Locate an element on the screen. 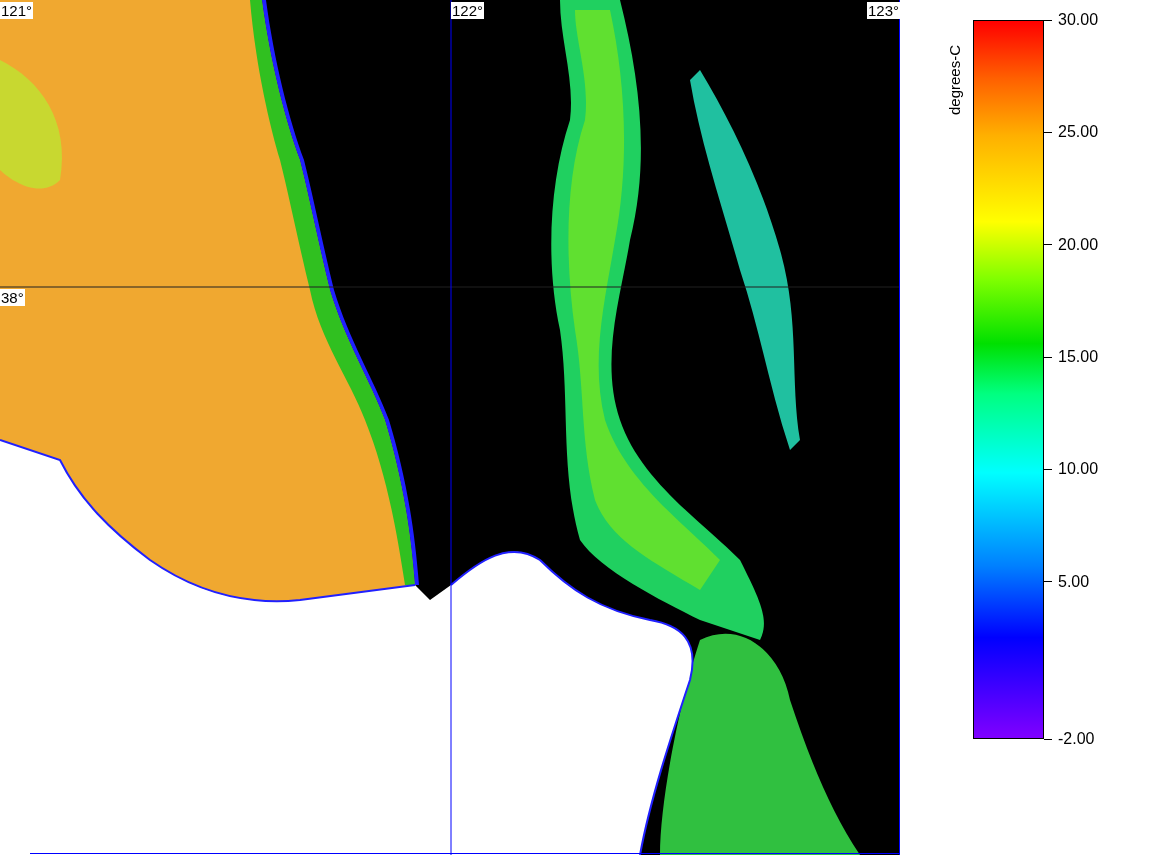 This screenshot has height=855, width=1166. tick-label: 20.00 is located at coordinates (1078, 244).